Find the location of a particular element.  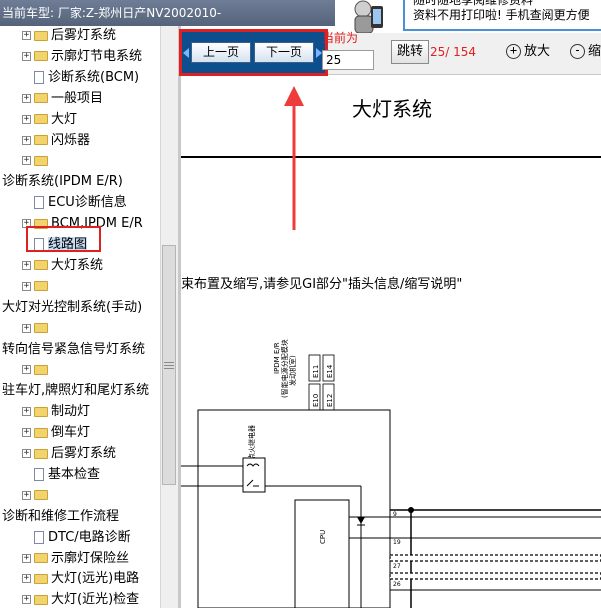

cpu-label: CPU is located at coordinates (323, 537).